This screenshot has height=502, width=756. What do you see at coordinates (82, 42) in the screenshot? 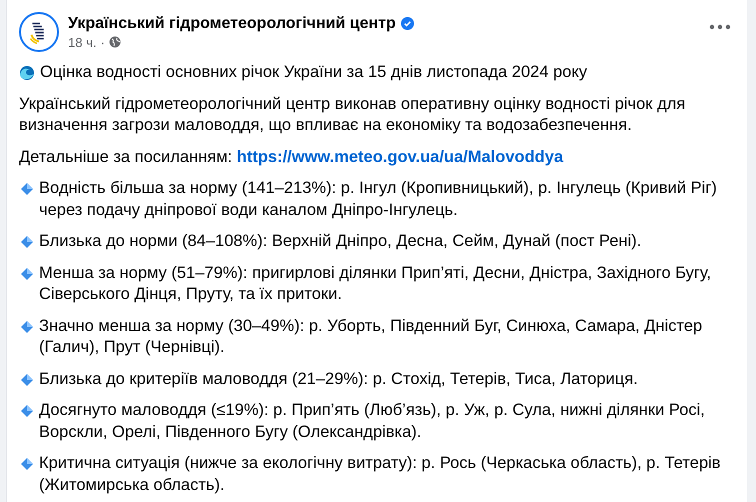
I see `post-time: 18 ч.` at bounding box center [82, 42].